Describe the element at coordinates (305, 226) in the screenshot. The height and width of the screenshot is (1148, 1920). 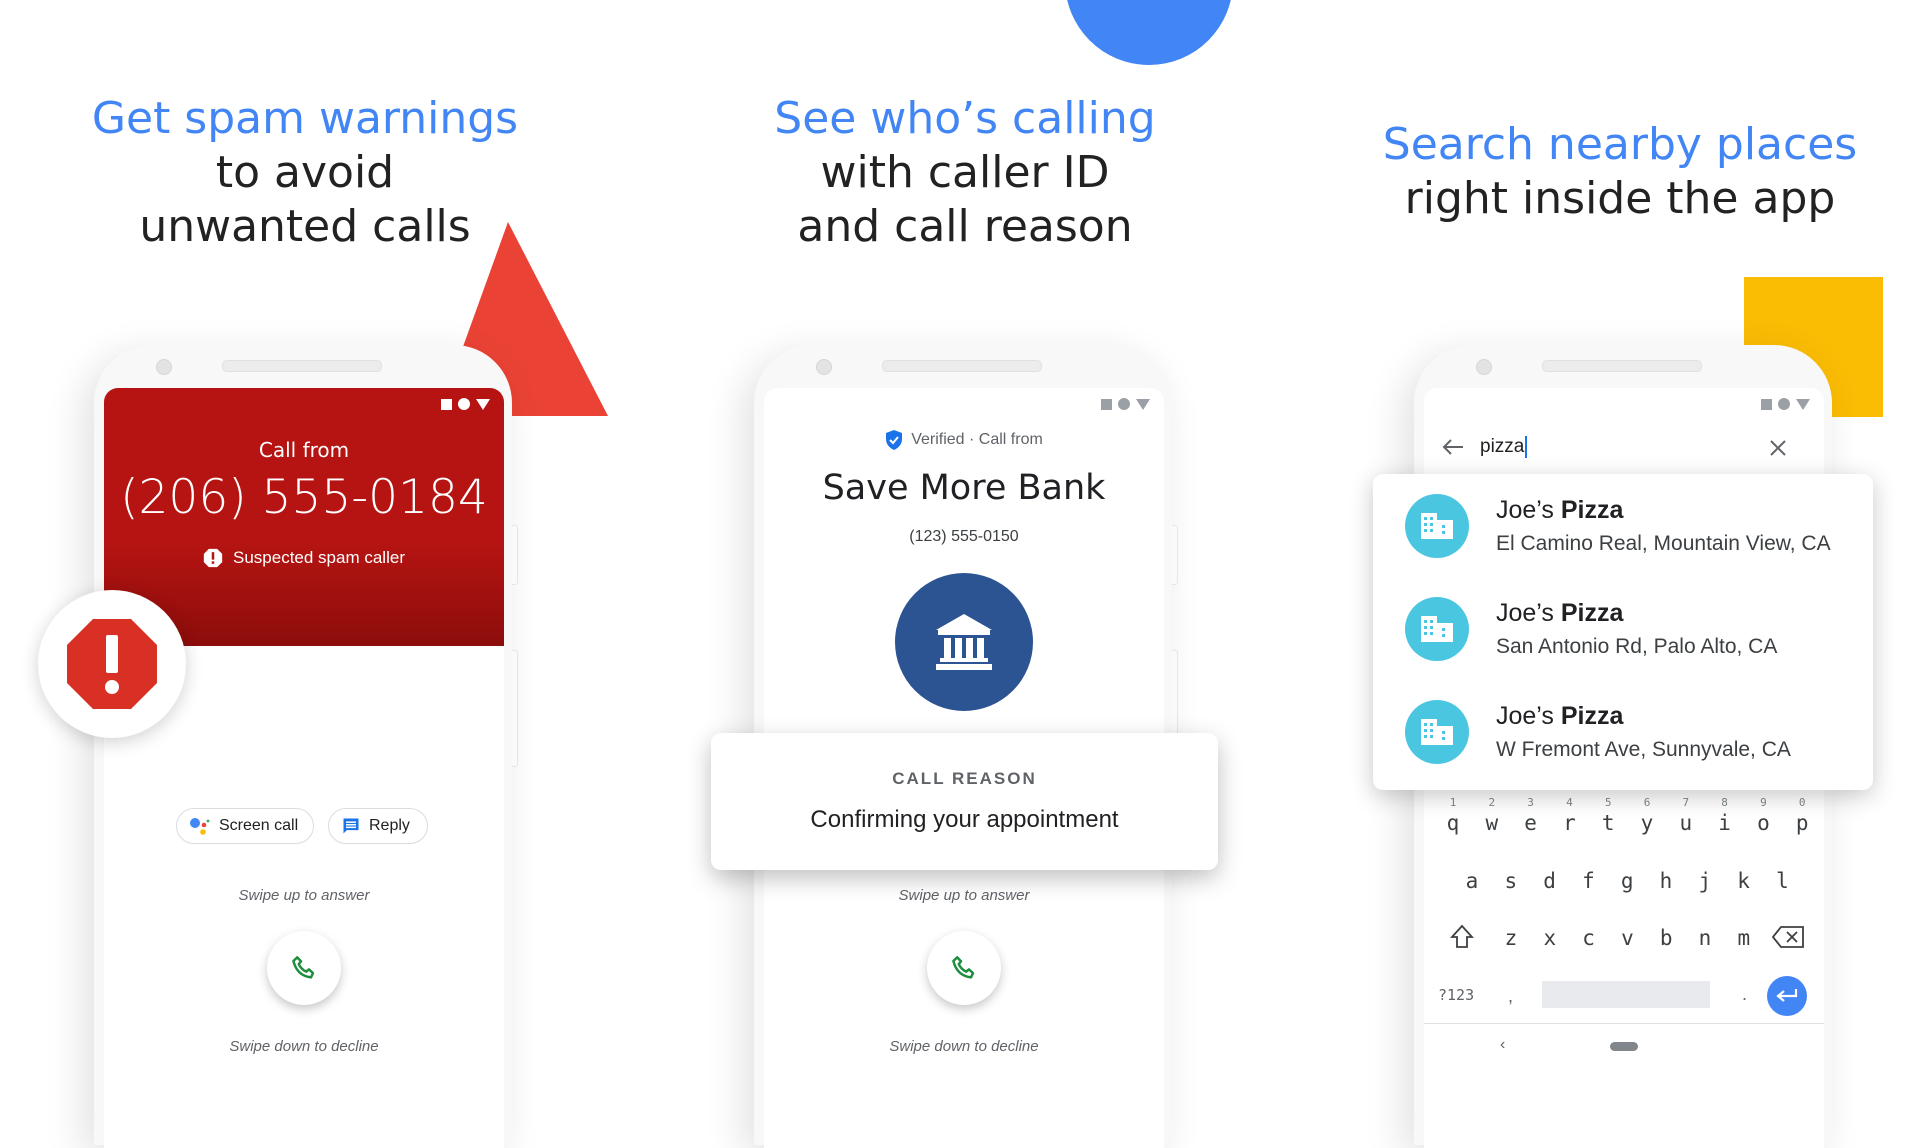
I see `headline-spam-line2: unwanted calls` at that location.